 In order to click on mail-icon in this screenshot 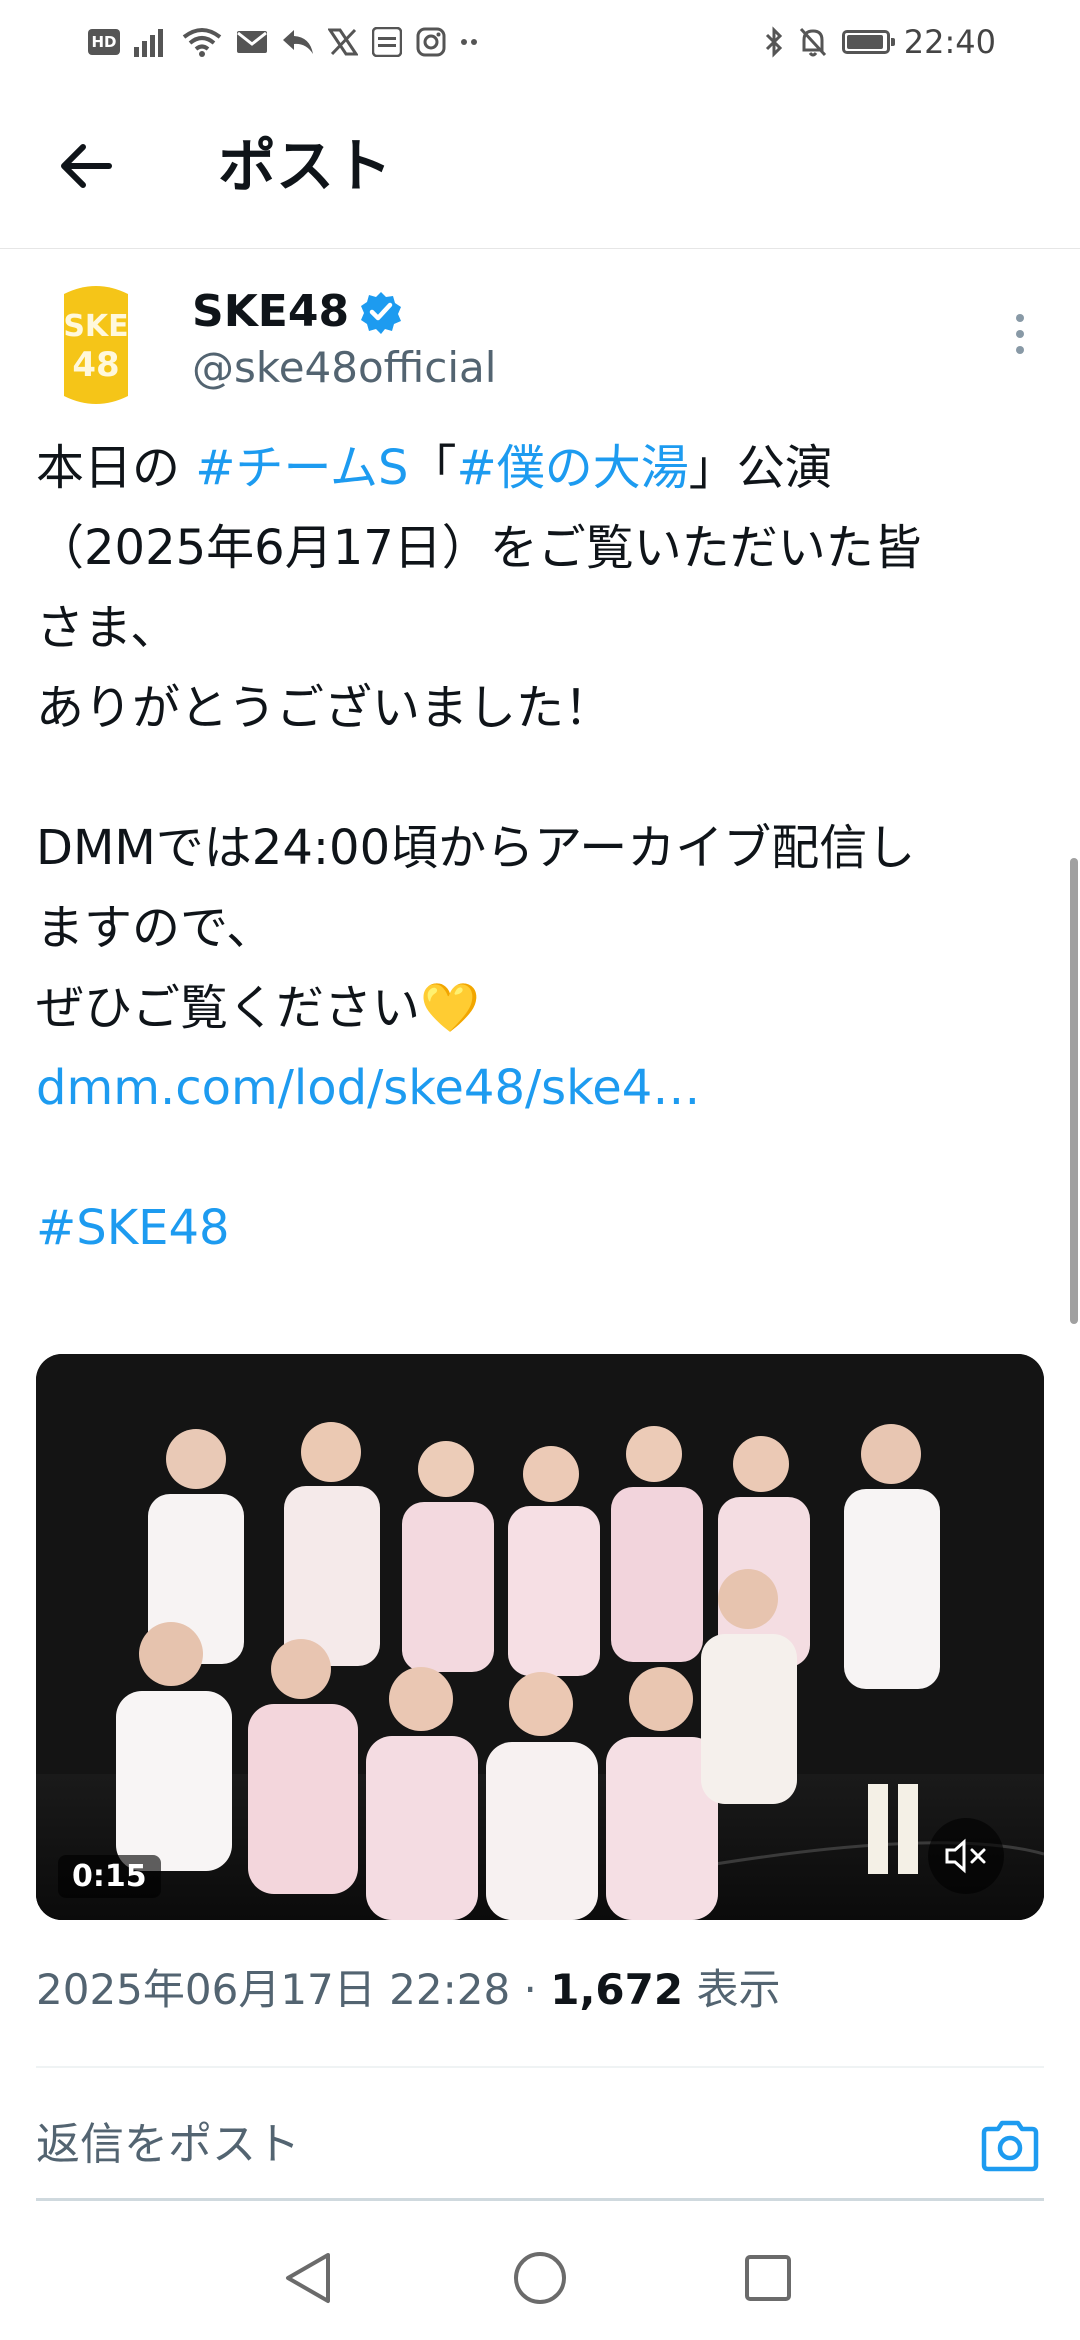, I will do `click(252, 42)`.